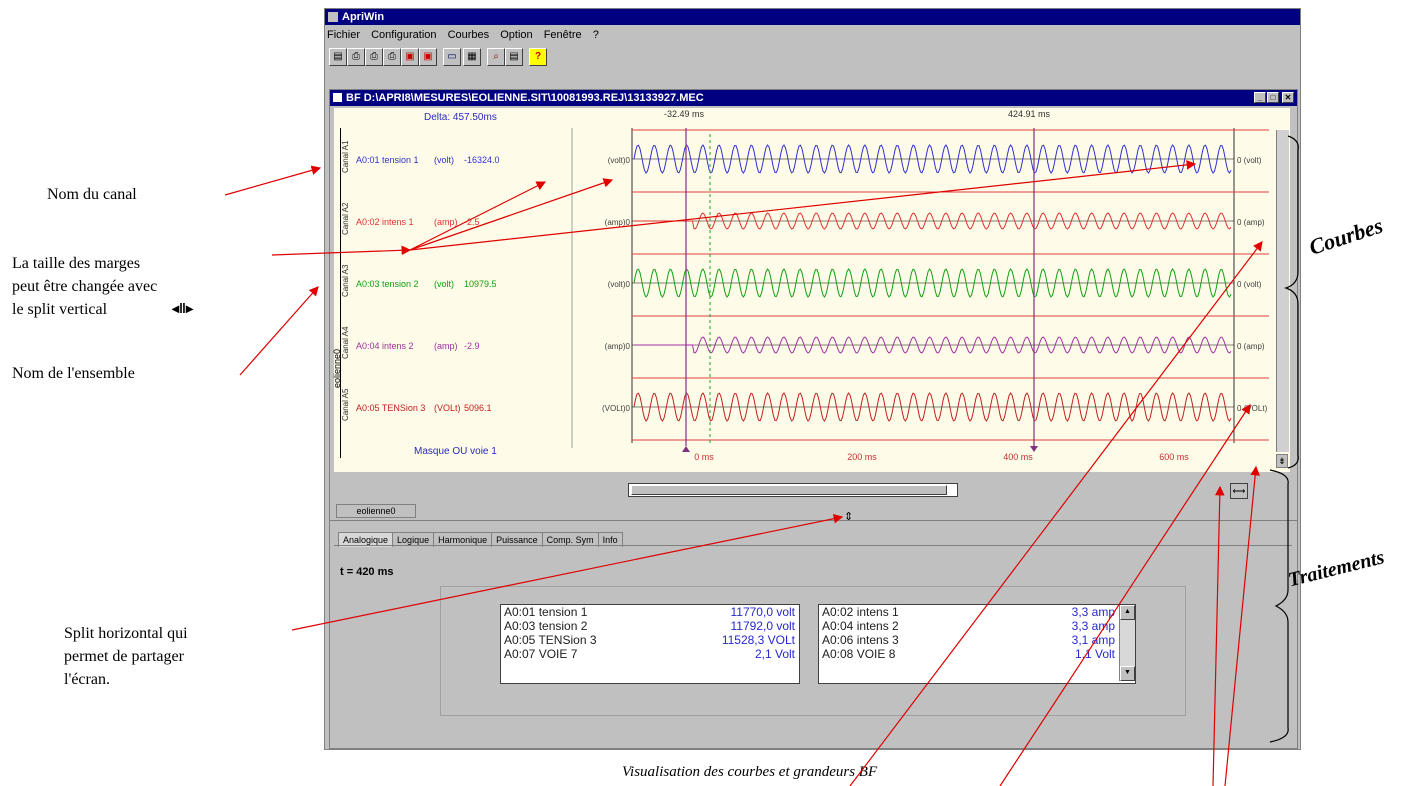 The image size is (1412, 786). Describe the element at coordinates (860, 612) in the screenshot. I see `list-item-name: A0:02 intens 1` at that location.